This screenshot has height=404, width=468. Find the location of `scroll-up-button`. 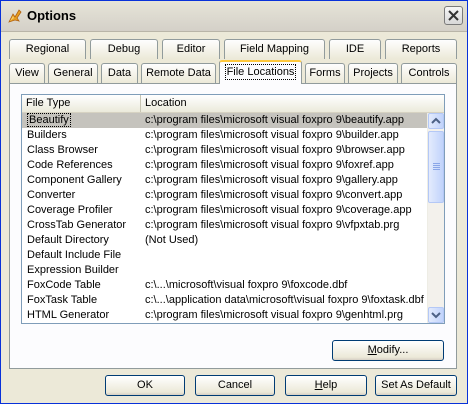

scroll-up-button is located at coordinates (436, 121).